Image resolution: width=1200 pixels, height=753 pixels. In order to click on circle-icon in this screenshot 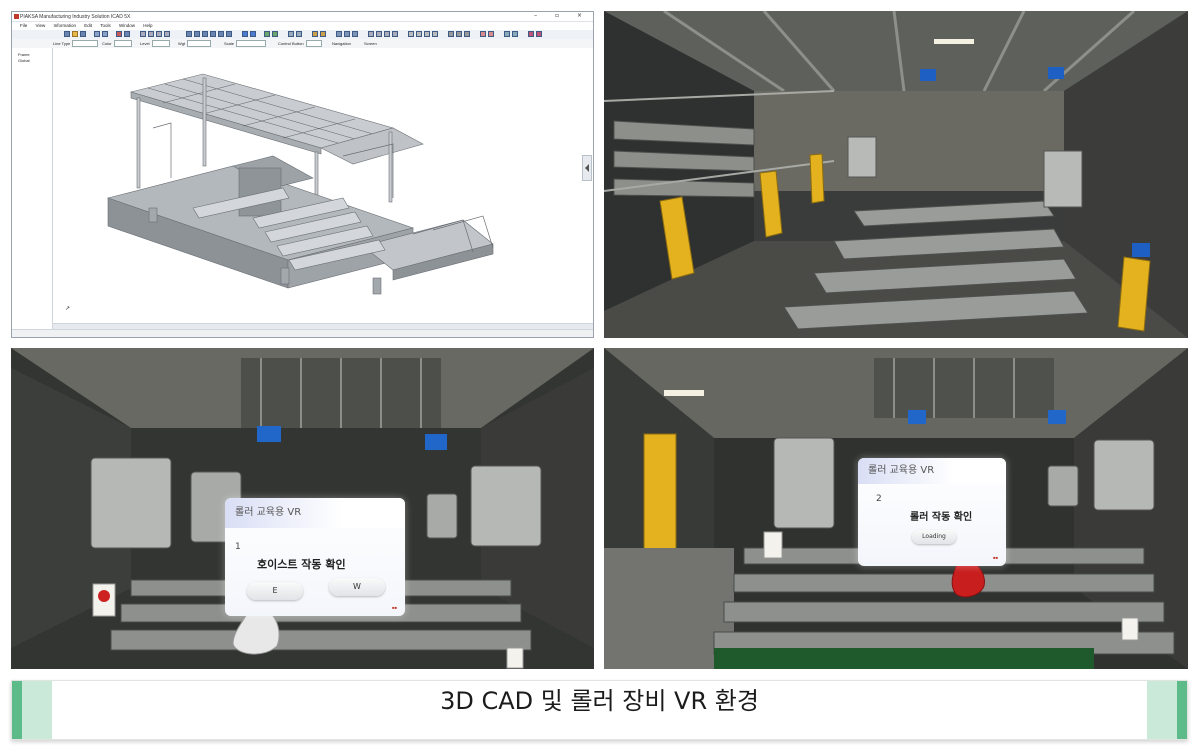, I will do `click(387, 34)`.